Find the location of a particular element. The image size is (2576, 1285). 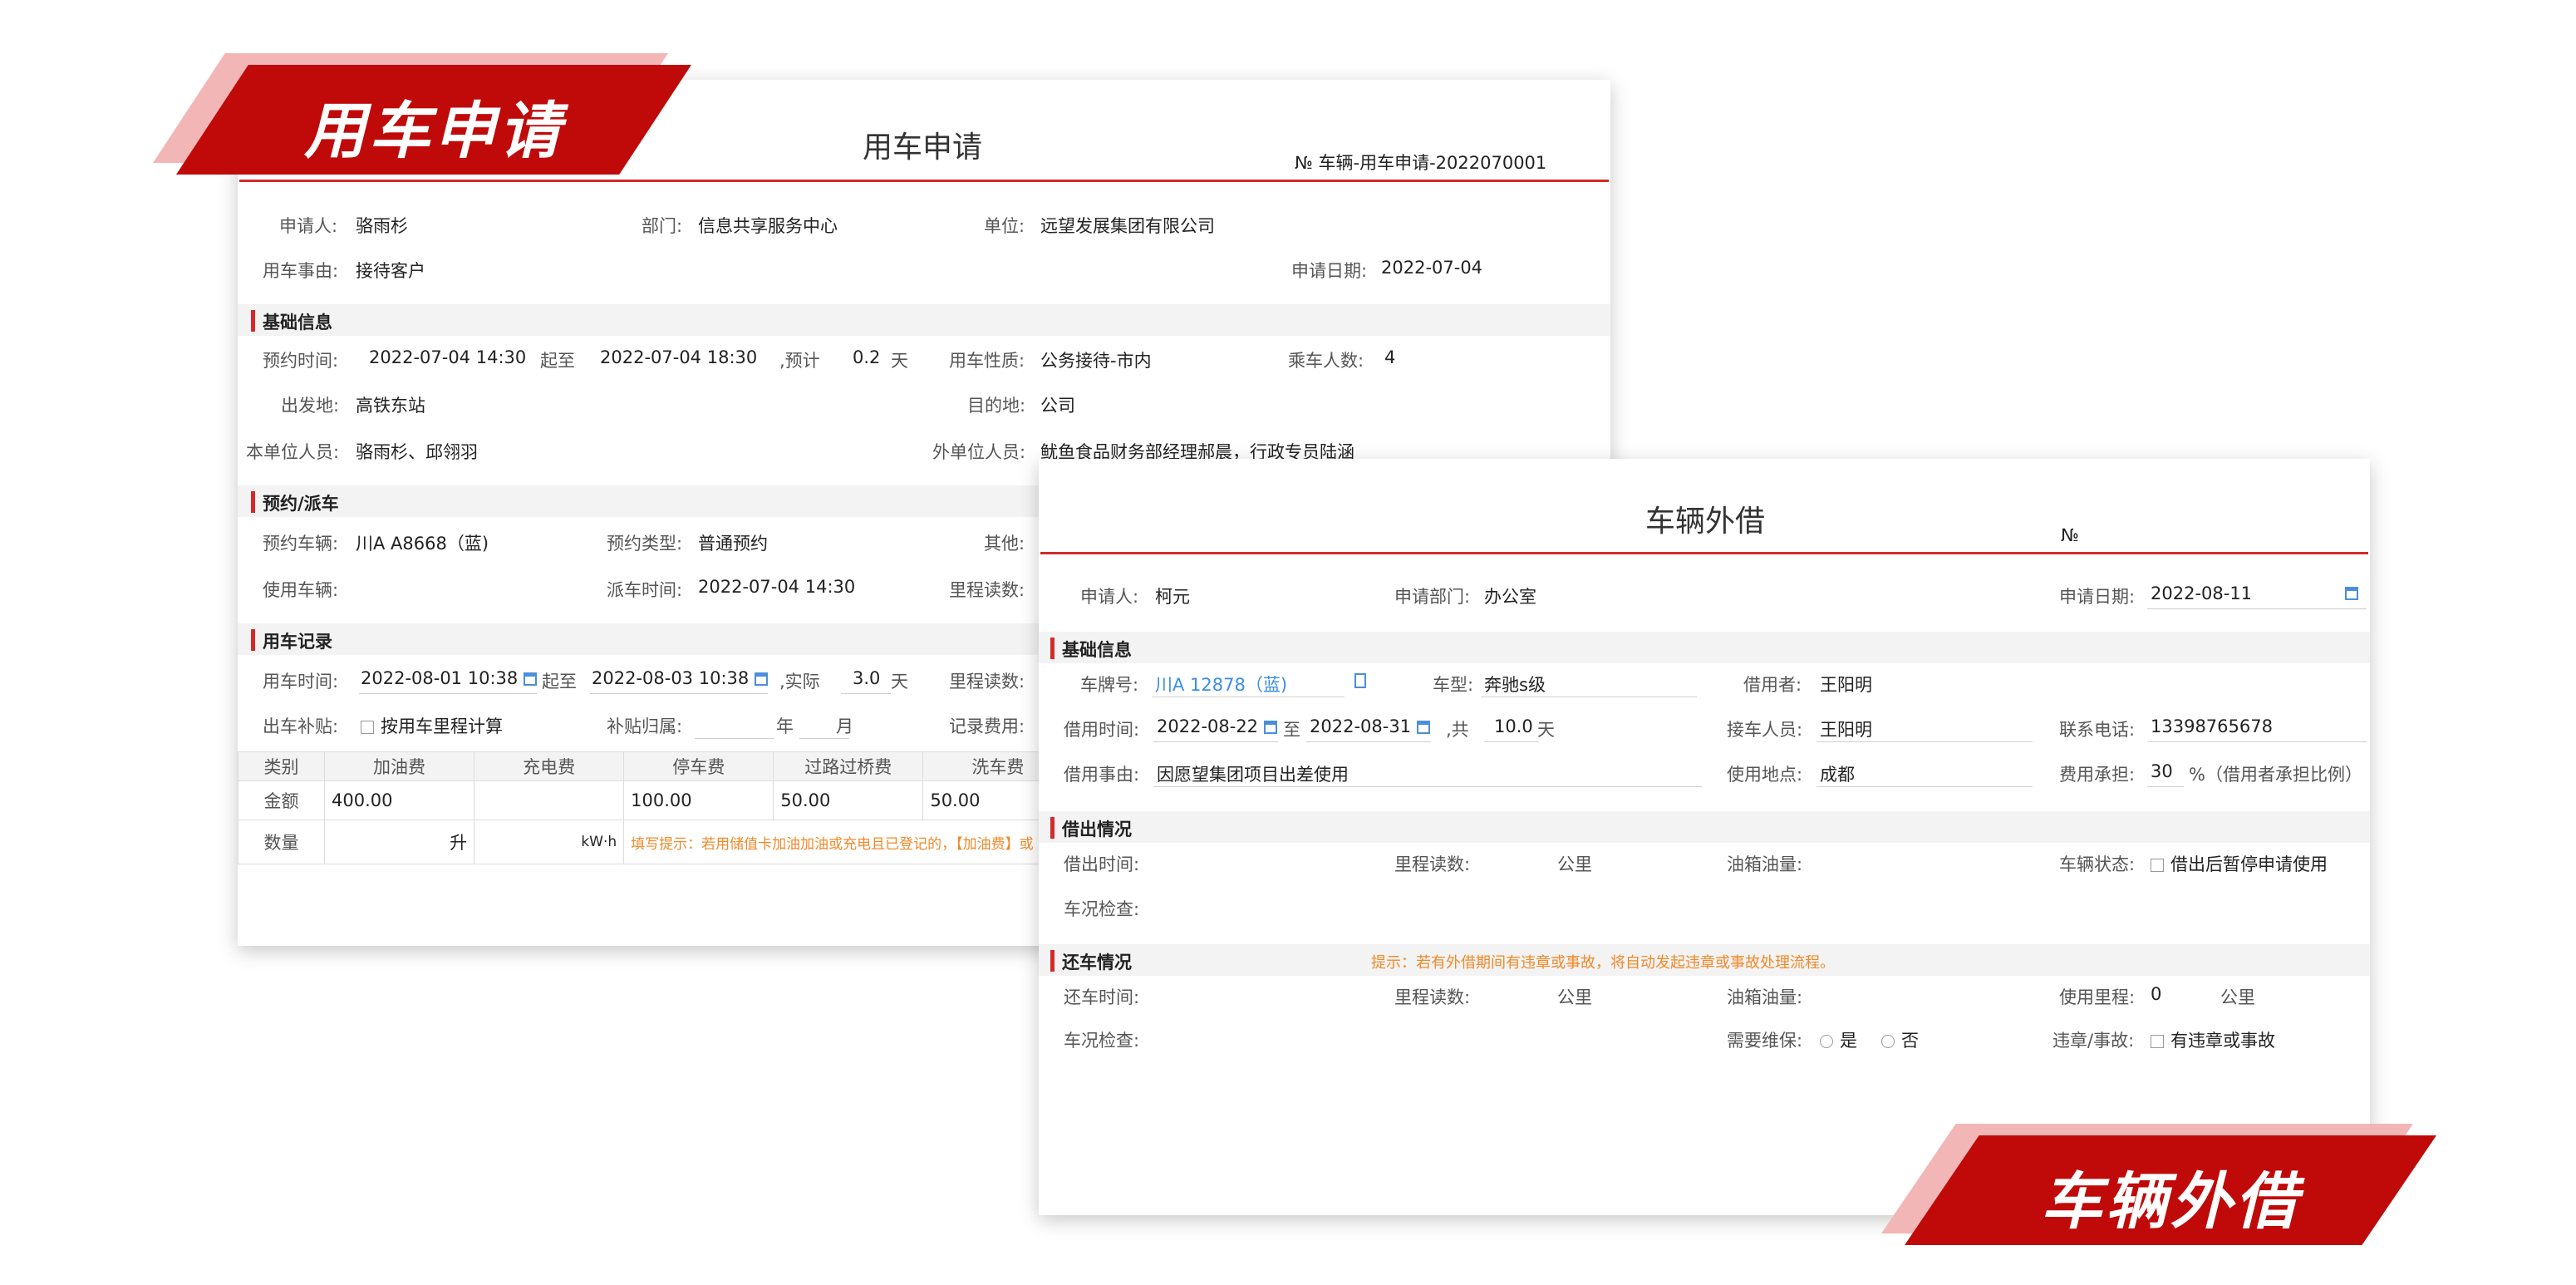

unit-liter: 升 is located at coordinates (459, 843).